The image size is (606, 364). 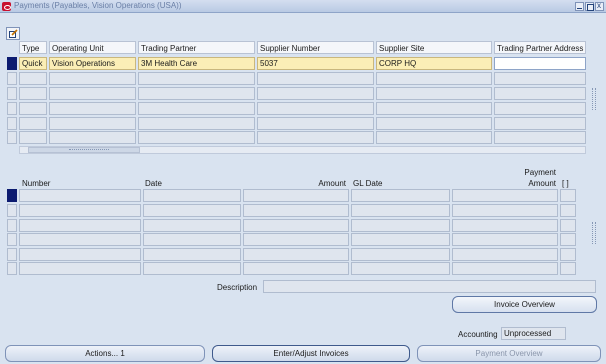 I want to click on minimize-icon, so click(x=579, y=6).